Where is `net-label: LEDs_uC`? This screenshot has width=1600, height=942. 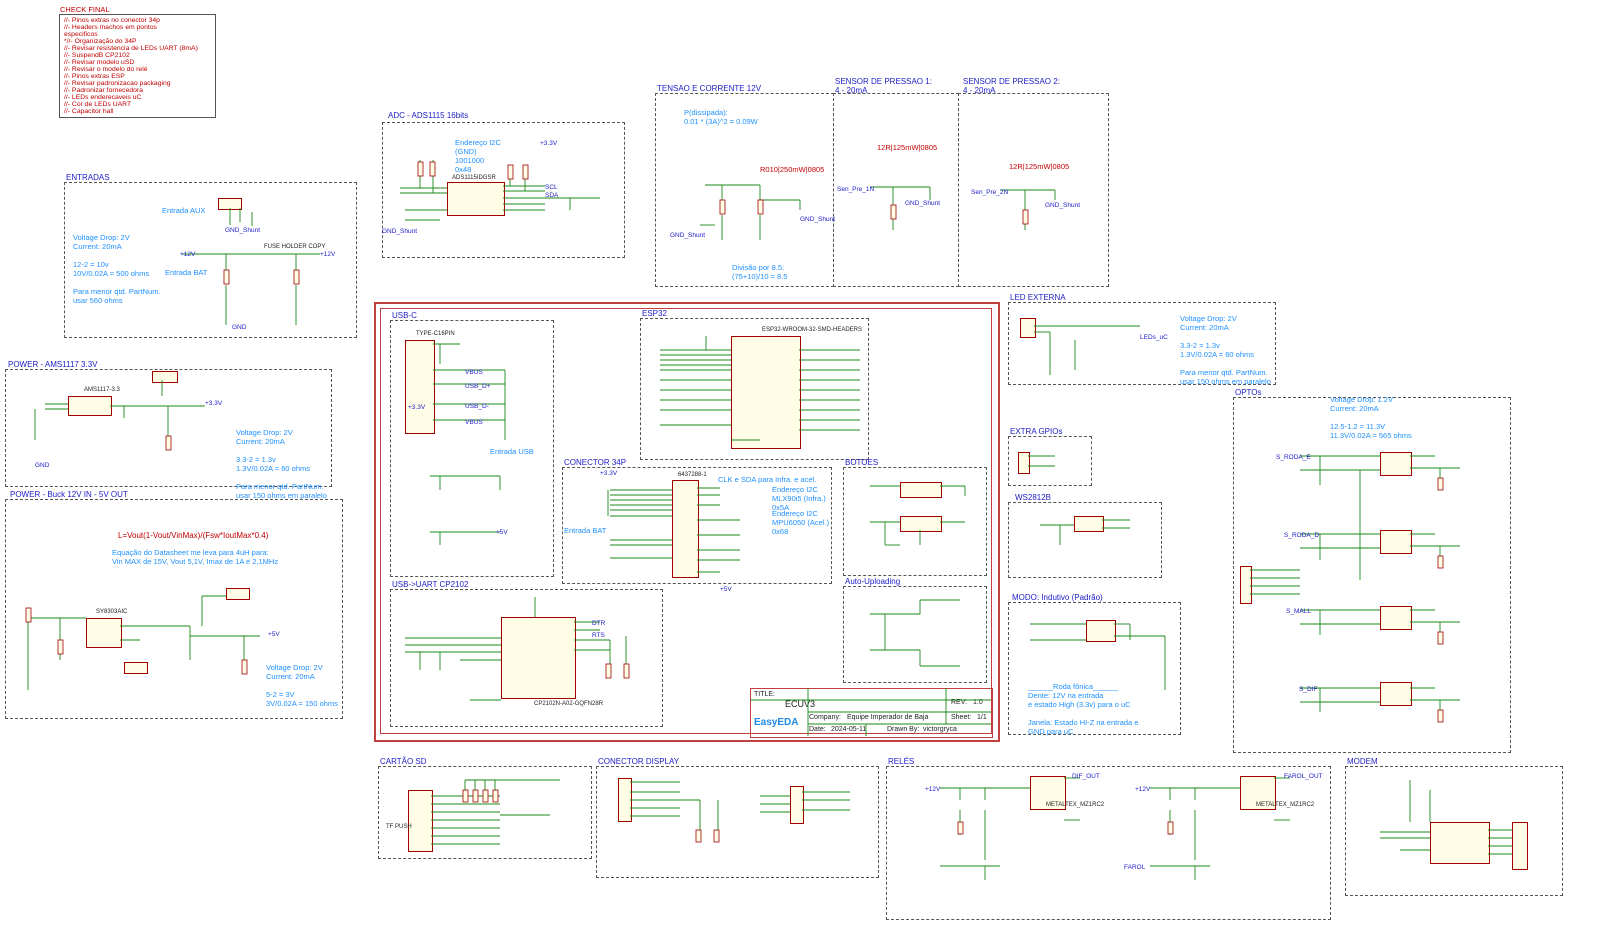
net-label: LEDs_uC is located at coordinates (1154, 337).